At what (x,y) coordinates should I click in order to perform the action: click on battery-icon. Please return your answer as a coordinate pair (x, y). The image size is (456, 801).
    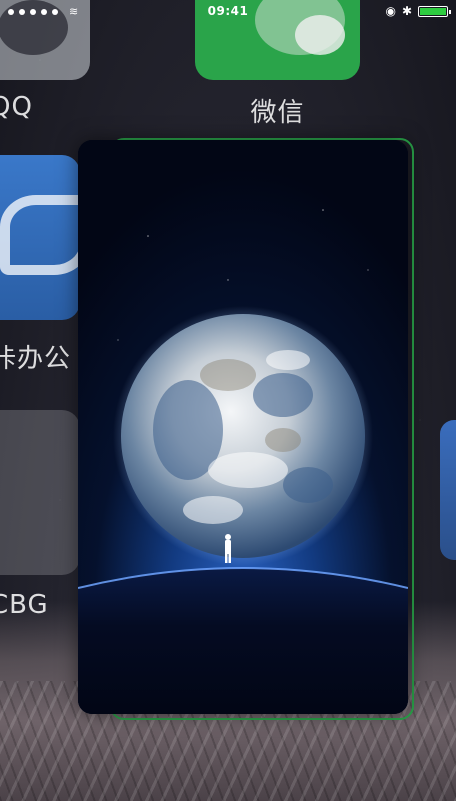
    Looking at the image, I should click on (434, 11).